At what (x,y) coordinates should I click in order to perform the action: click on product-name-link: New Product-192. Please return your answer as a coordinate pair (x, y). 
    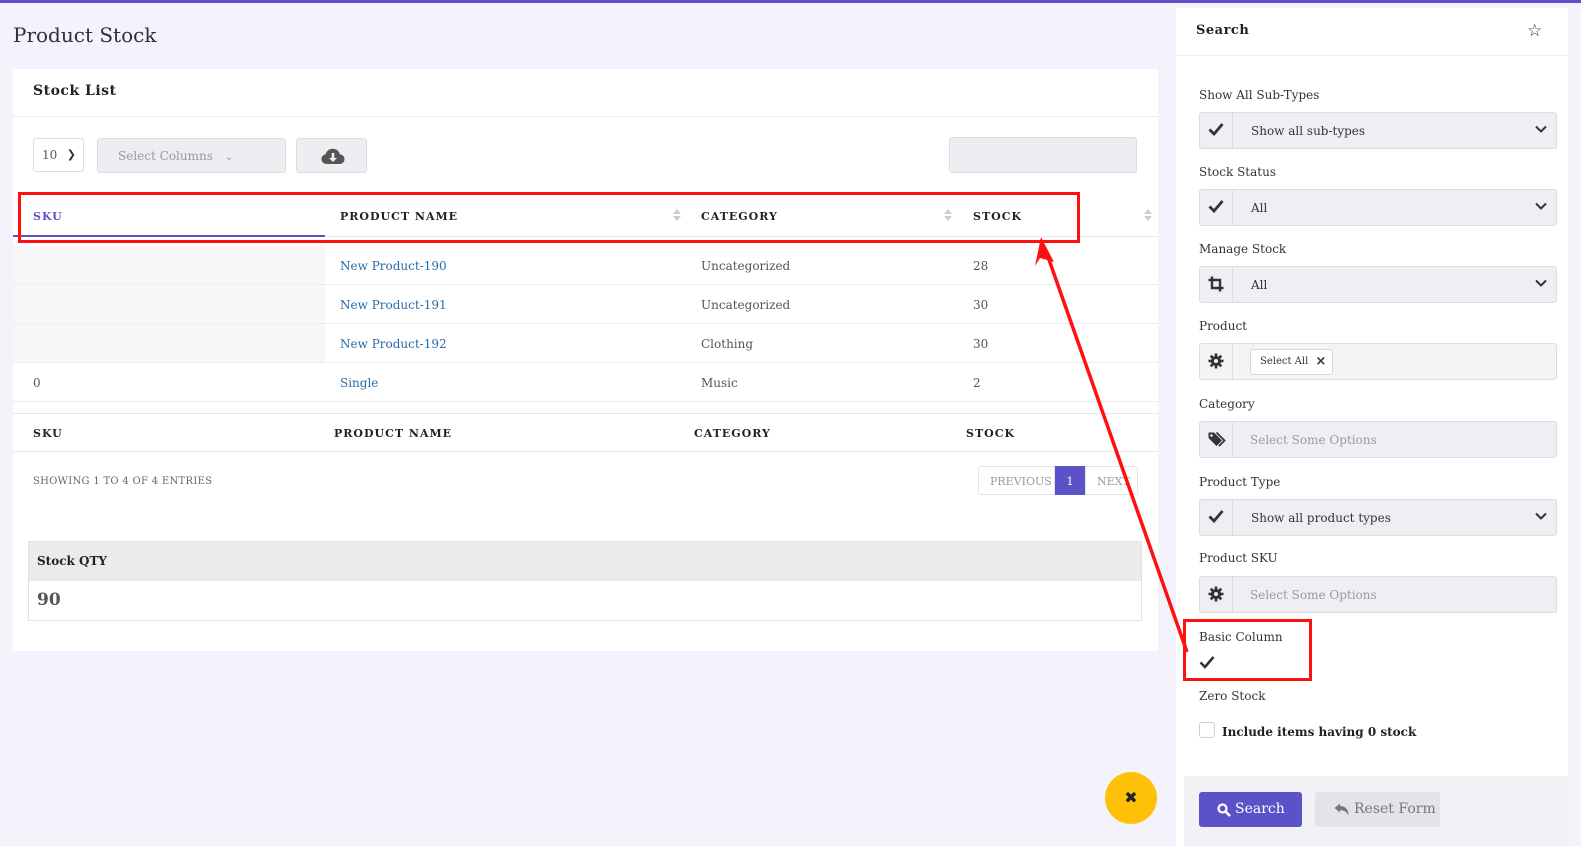
    Looking at the image, I should click on (393, 344).